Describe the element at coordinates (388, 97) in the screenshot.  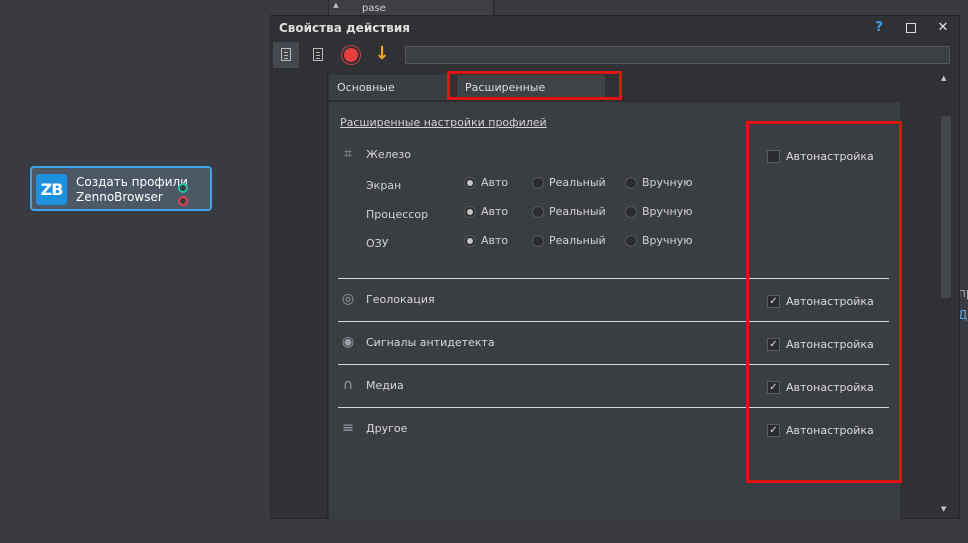
I see `tab-basic-settings: Основные настройки` at that location.